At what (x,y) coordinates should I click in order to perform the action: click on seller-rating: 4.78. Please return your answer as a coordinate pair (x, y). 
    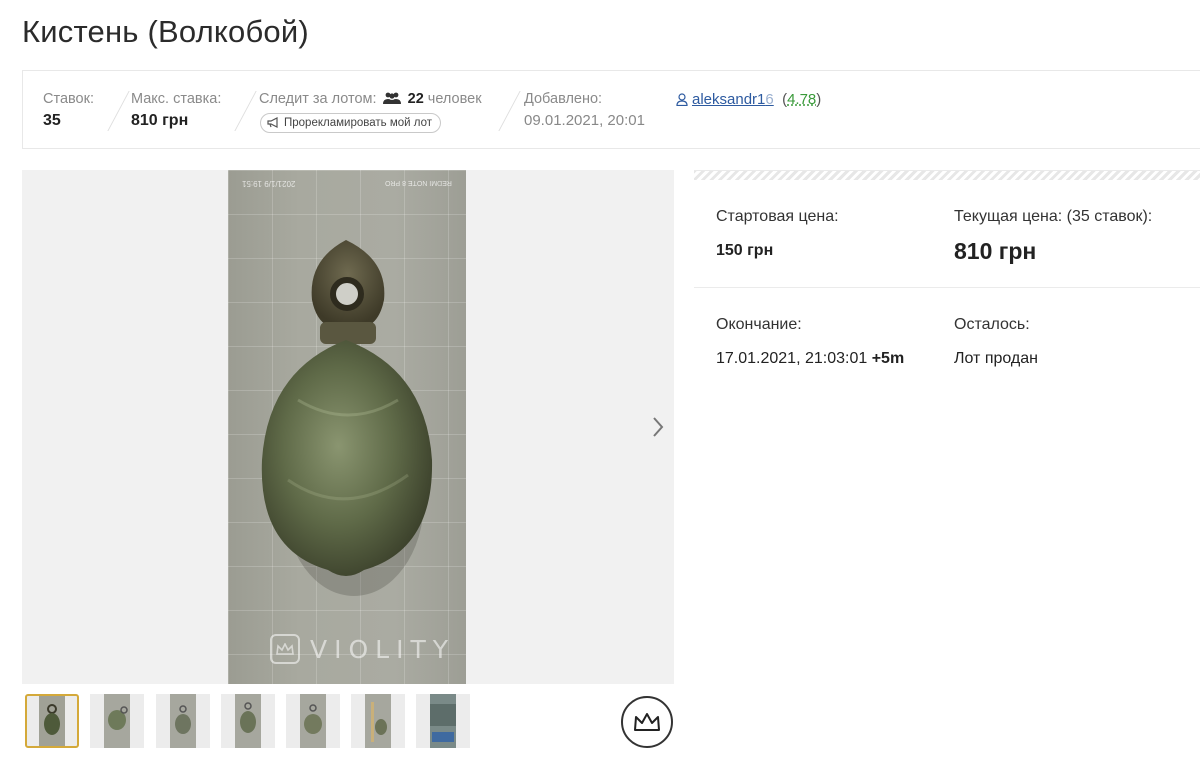
    Looking at the image, I should click on (801, 99).